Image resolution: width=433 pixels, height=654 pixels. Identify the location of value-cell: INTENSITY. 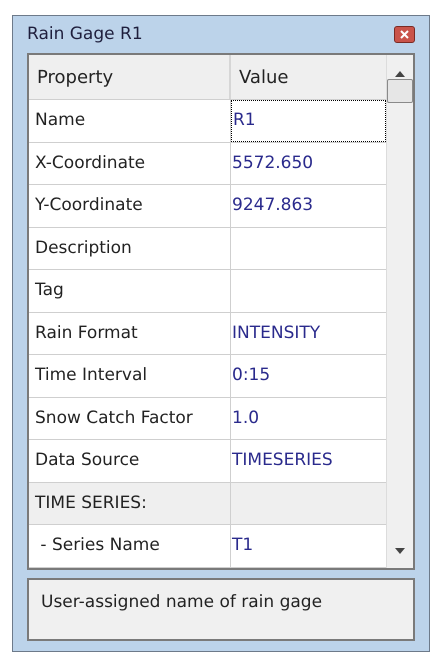
(308, 333).